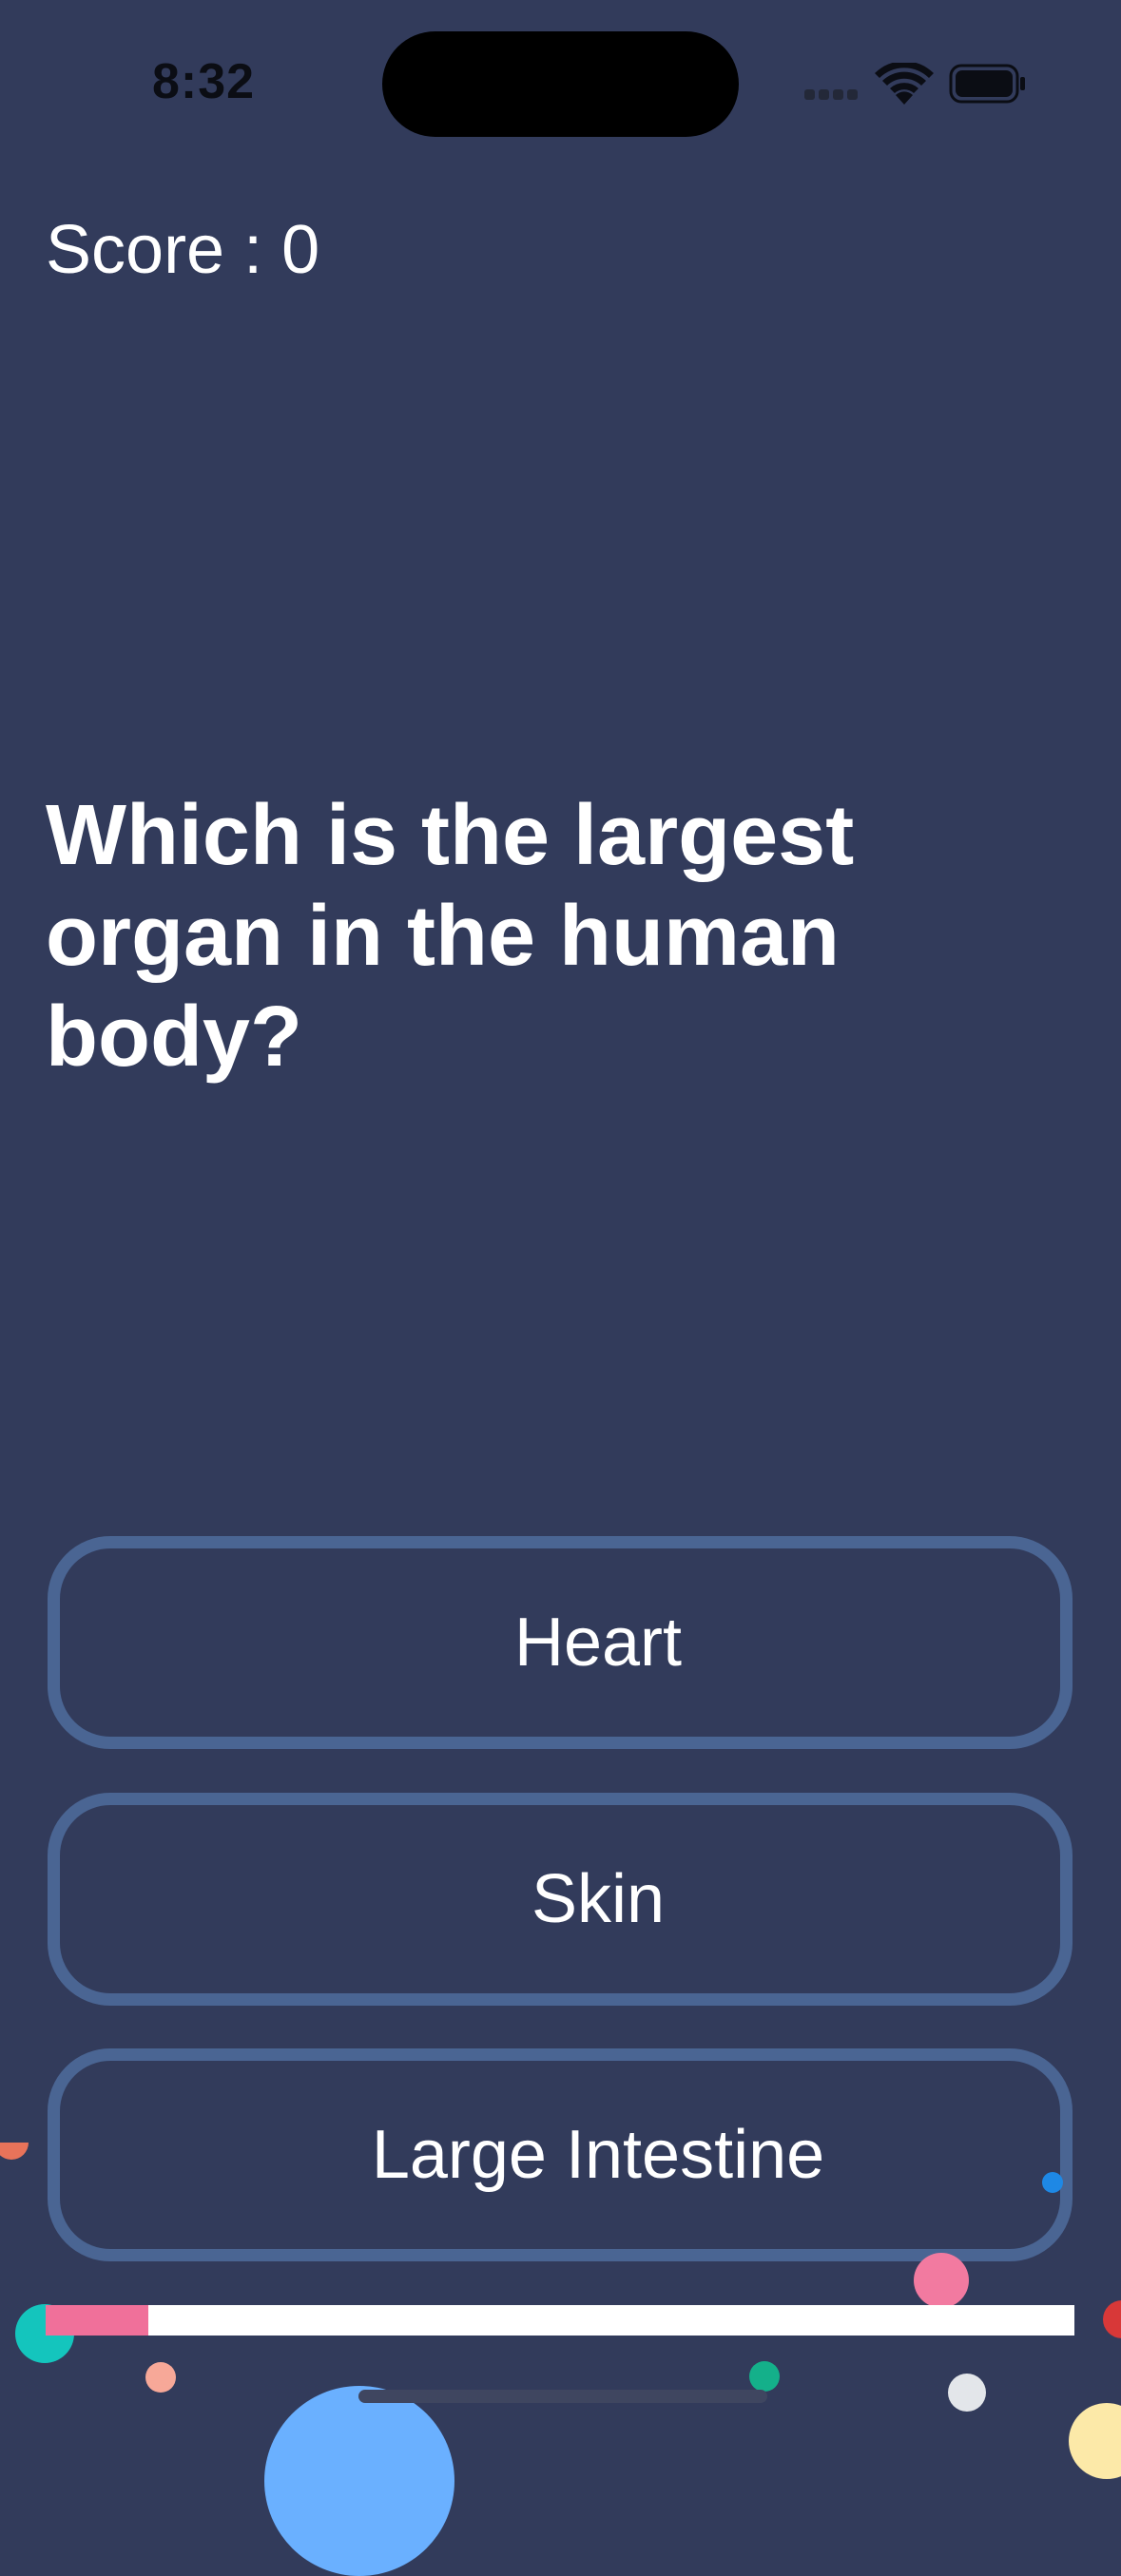  Describe the element at coordinates (560, 2320) in the screenshot. I see `progress-bar` at that location.